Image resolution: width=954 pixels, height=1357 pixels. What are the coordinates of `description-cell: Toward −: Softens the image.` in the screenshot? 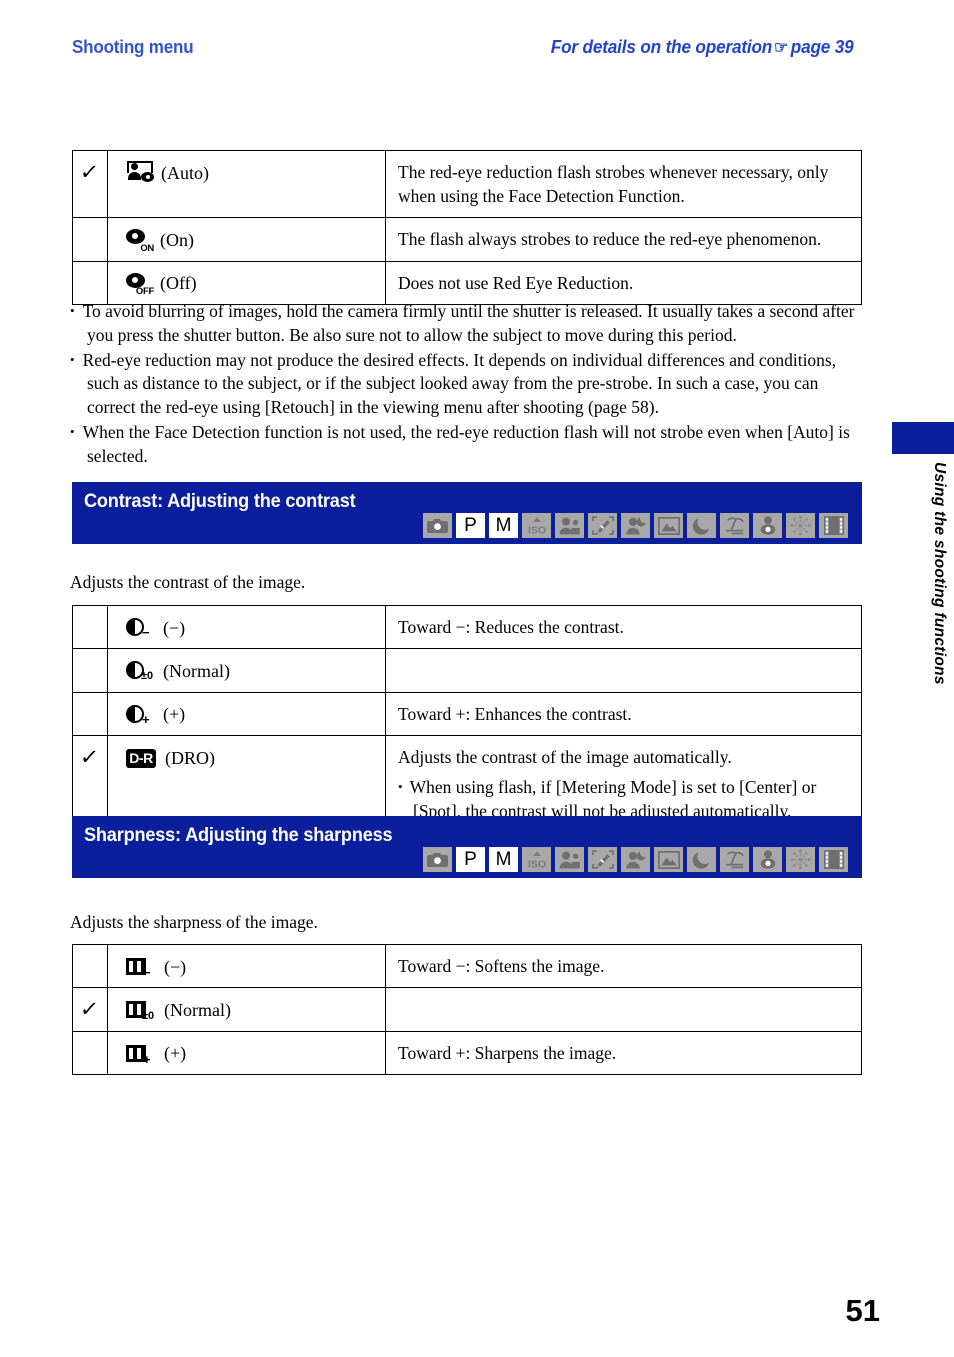 It's located at (623, 966).